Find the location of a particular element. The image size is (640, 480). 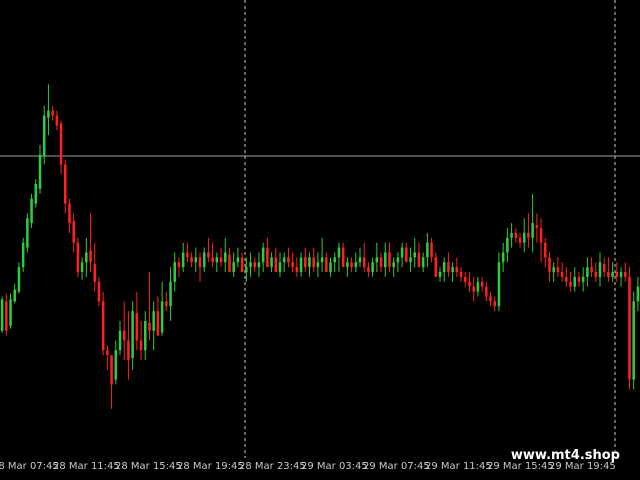

time-tick-label: 28 Mar 19:45 is located at coordinates (210, 466).